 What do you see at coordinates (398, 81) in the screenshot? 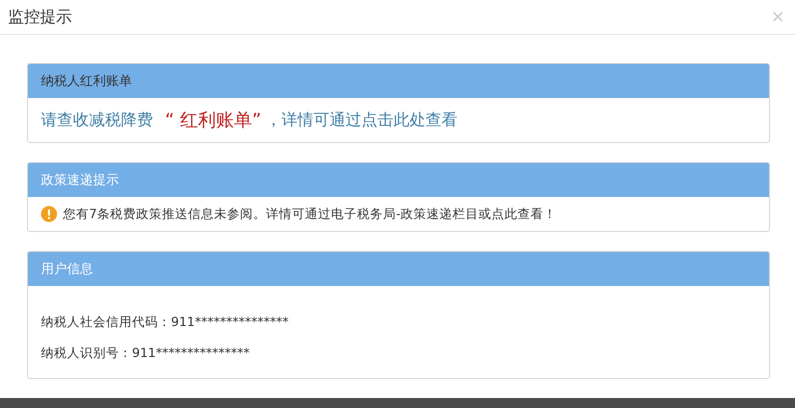
I see `panel-header: 纳税人红利账单` at bounding box center [398, 81].